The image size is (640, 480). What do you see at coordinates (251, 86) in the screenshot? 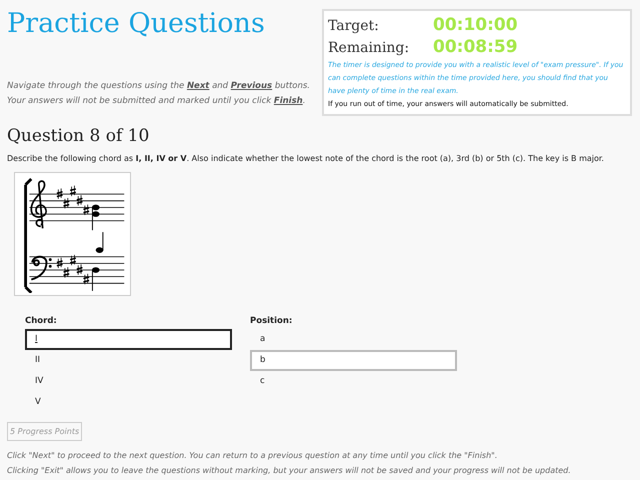
I see `previous-link: Previous` at bounding box center [251, 86].